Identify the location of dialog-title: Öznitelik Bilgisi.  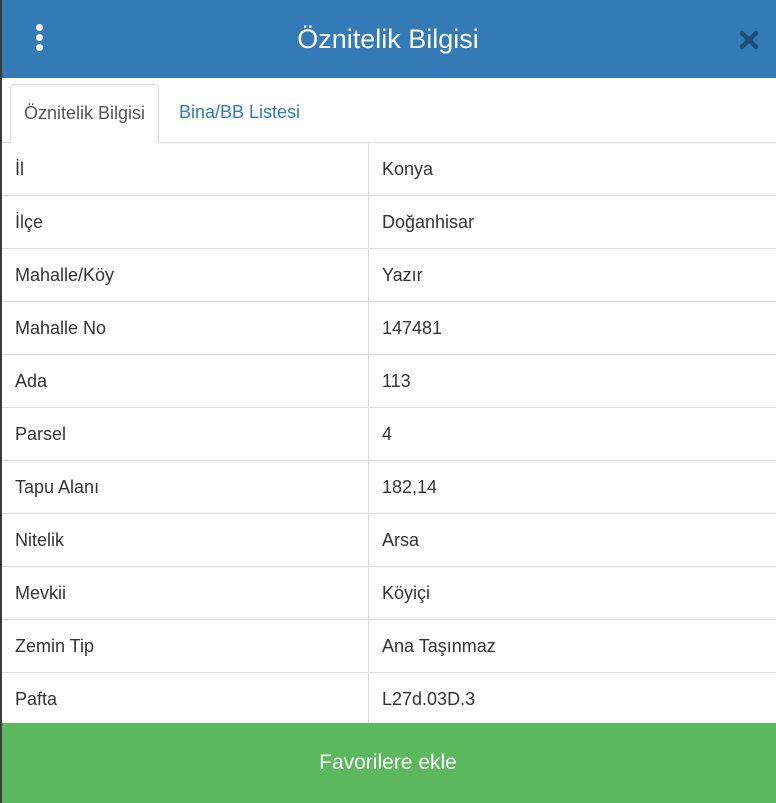
(388, 39).